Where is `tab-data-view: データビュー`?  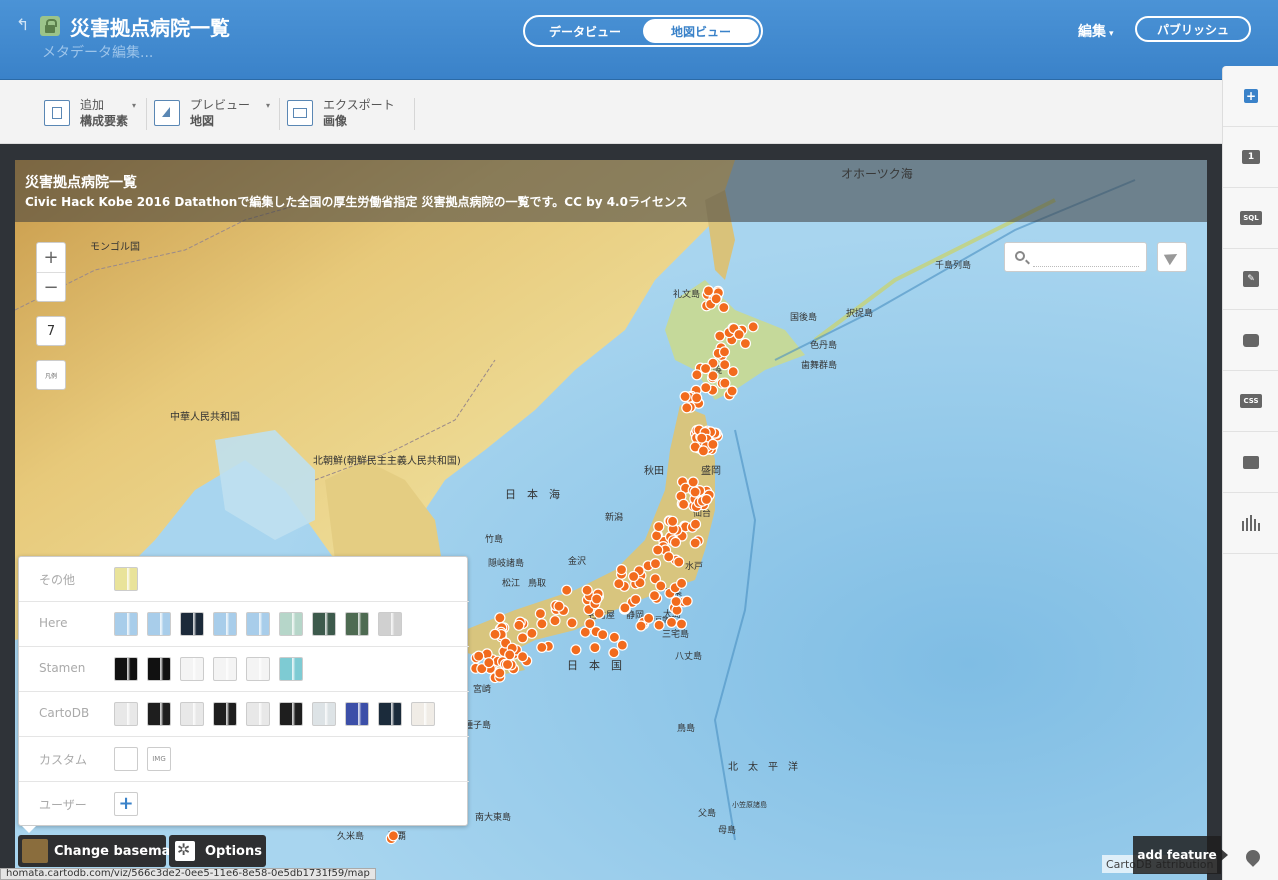
tab-data-view: データビュー is located at coordinates (585, 31).